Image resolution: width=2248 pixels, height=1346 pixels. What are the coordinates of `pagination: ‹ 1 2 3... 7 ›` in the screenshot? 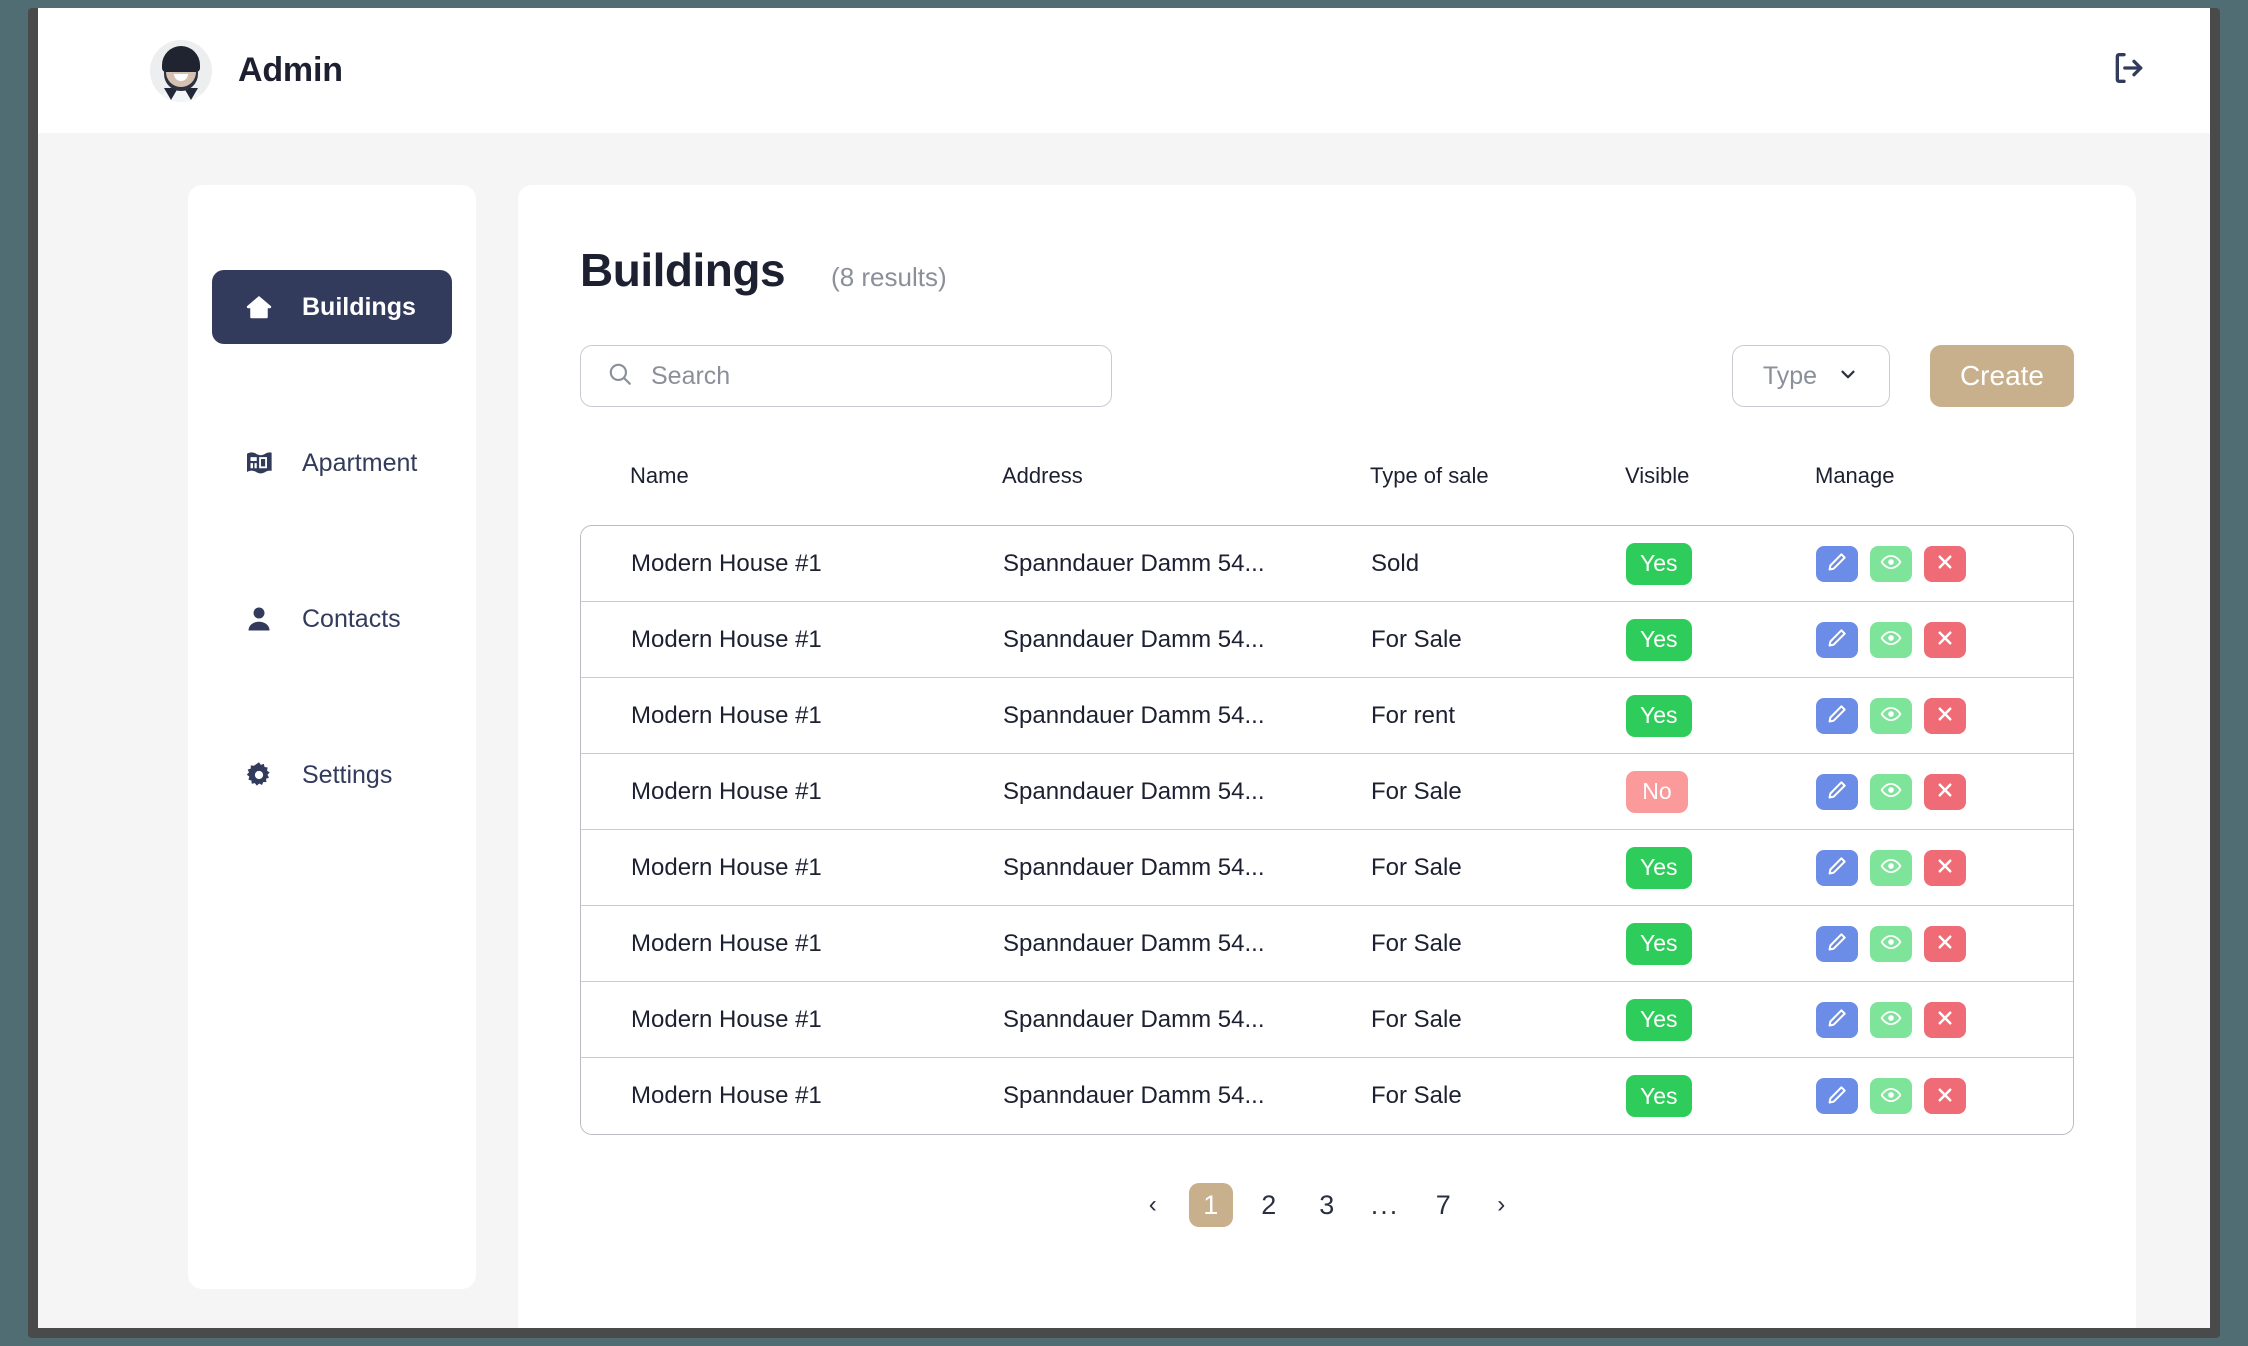 It's located at (1327, 1205).